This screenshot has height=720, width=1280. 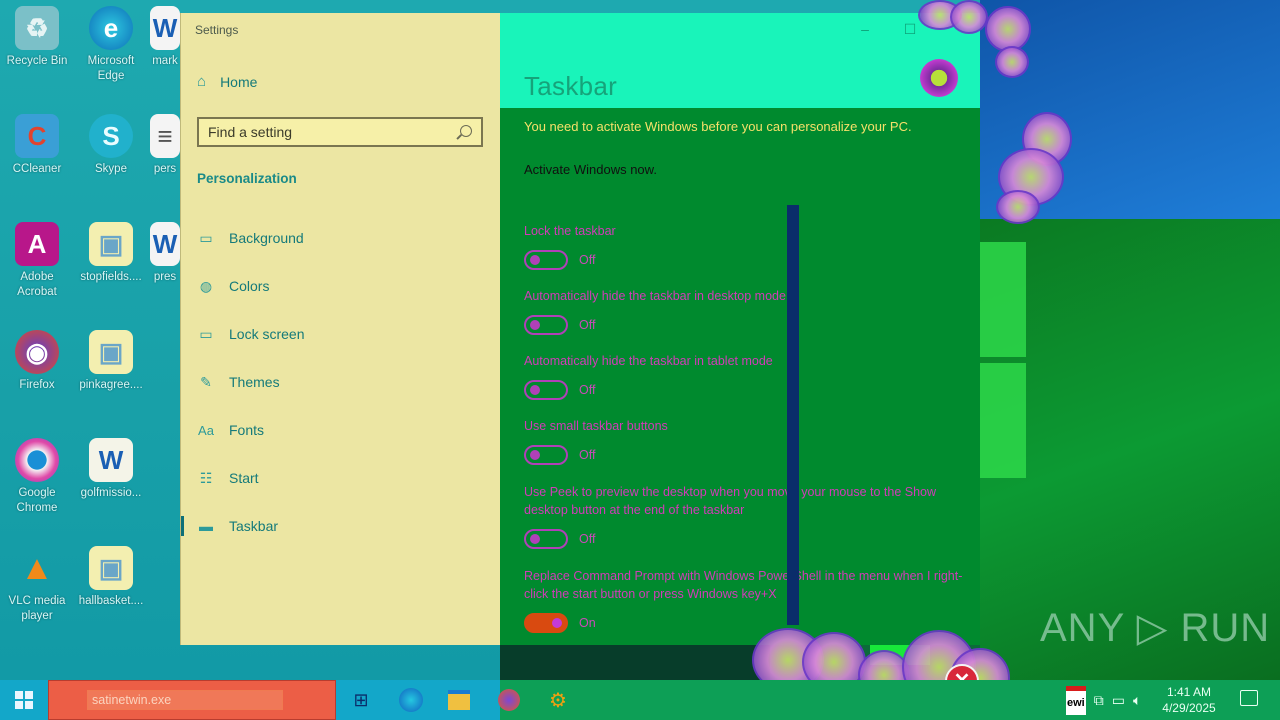 What do you see at coordinates (37, 61) in the screenshot?
I see `desktop-icon-label: Recycle Bin` at bounding box center [37, 61].